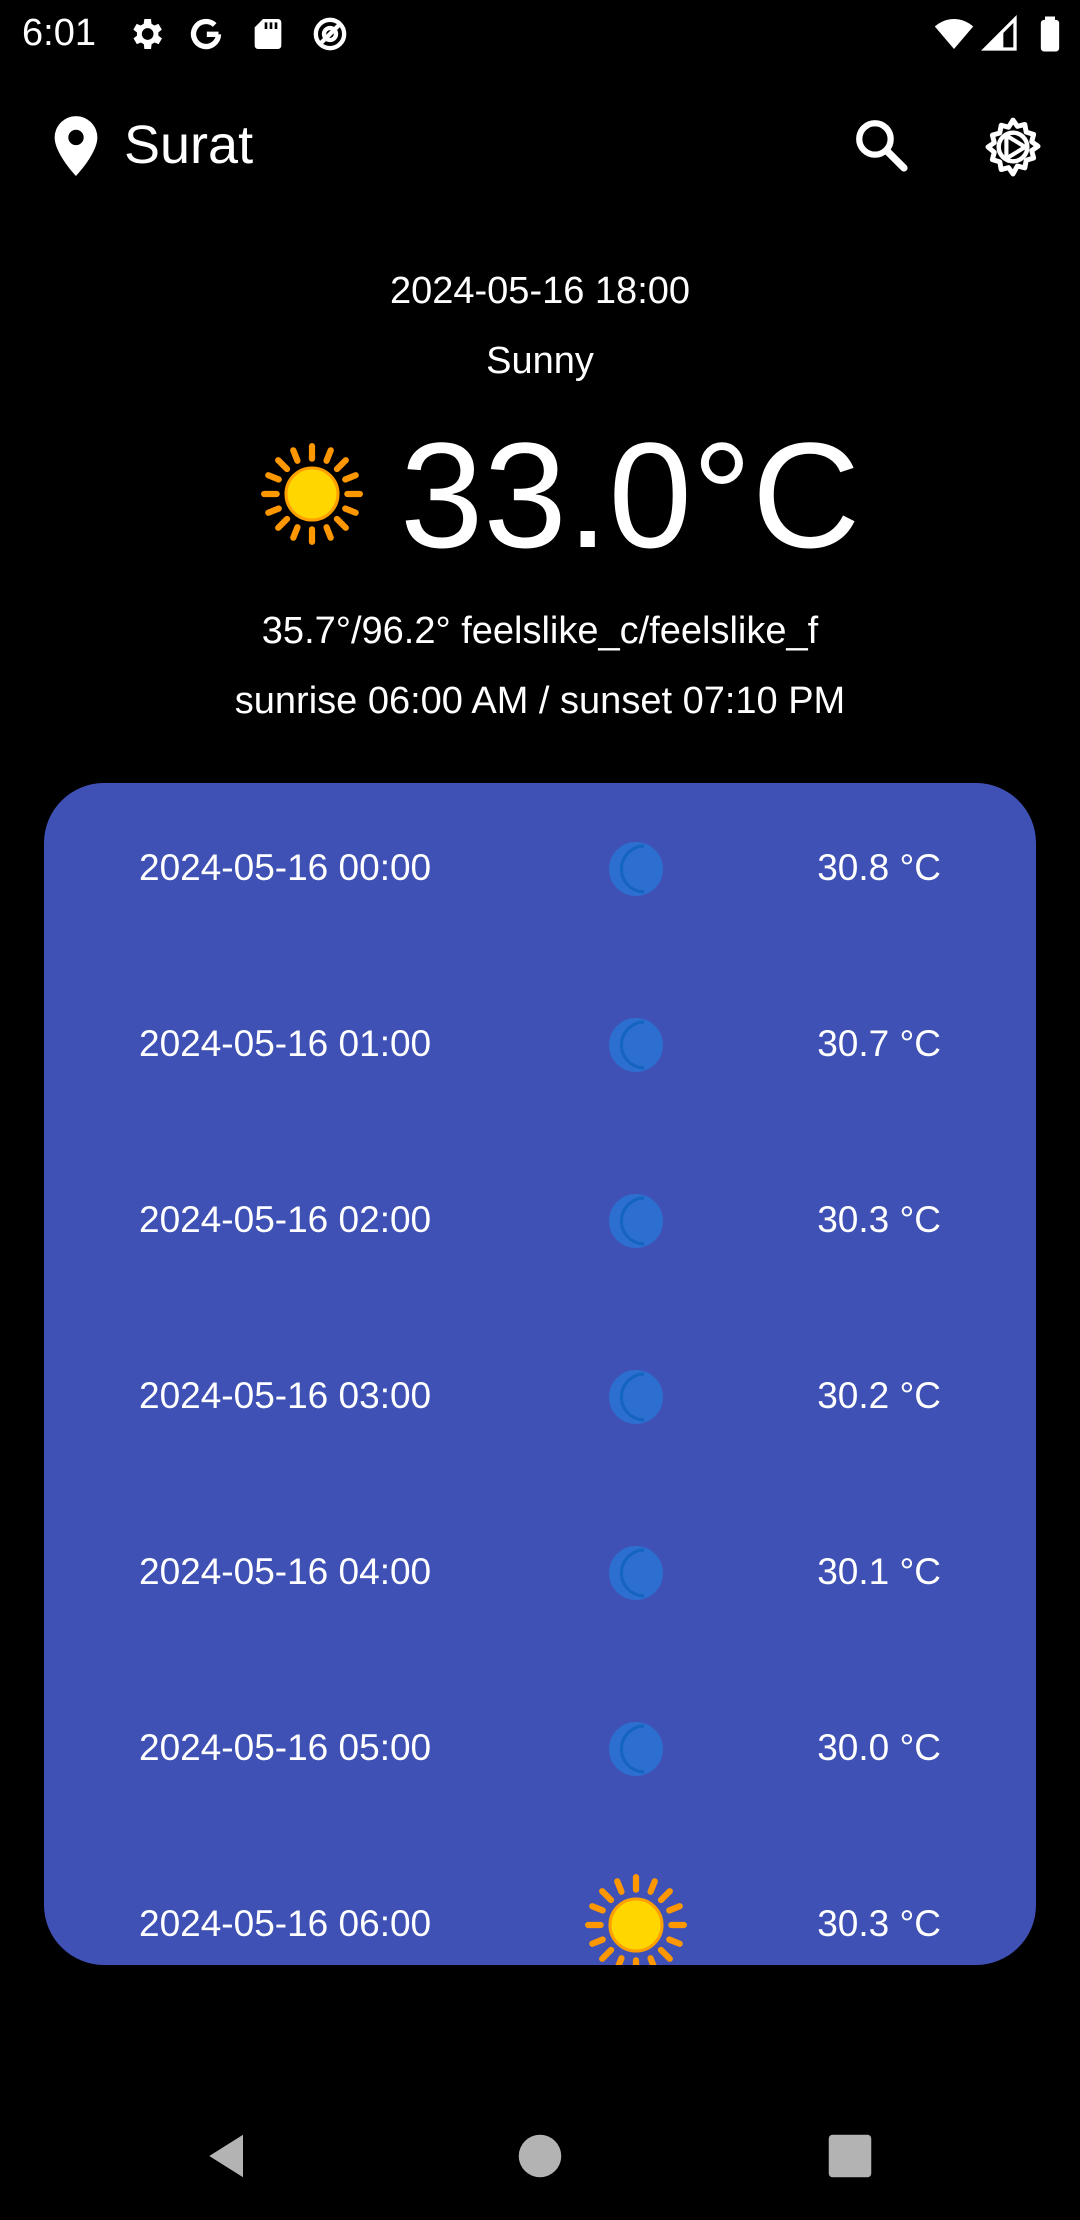  Describe the element at coordinates (285, 1571) in the screenshot. I see `hour-time: 2024-05-16 04:00` at that location.